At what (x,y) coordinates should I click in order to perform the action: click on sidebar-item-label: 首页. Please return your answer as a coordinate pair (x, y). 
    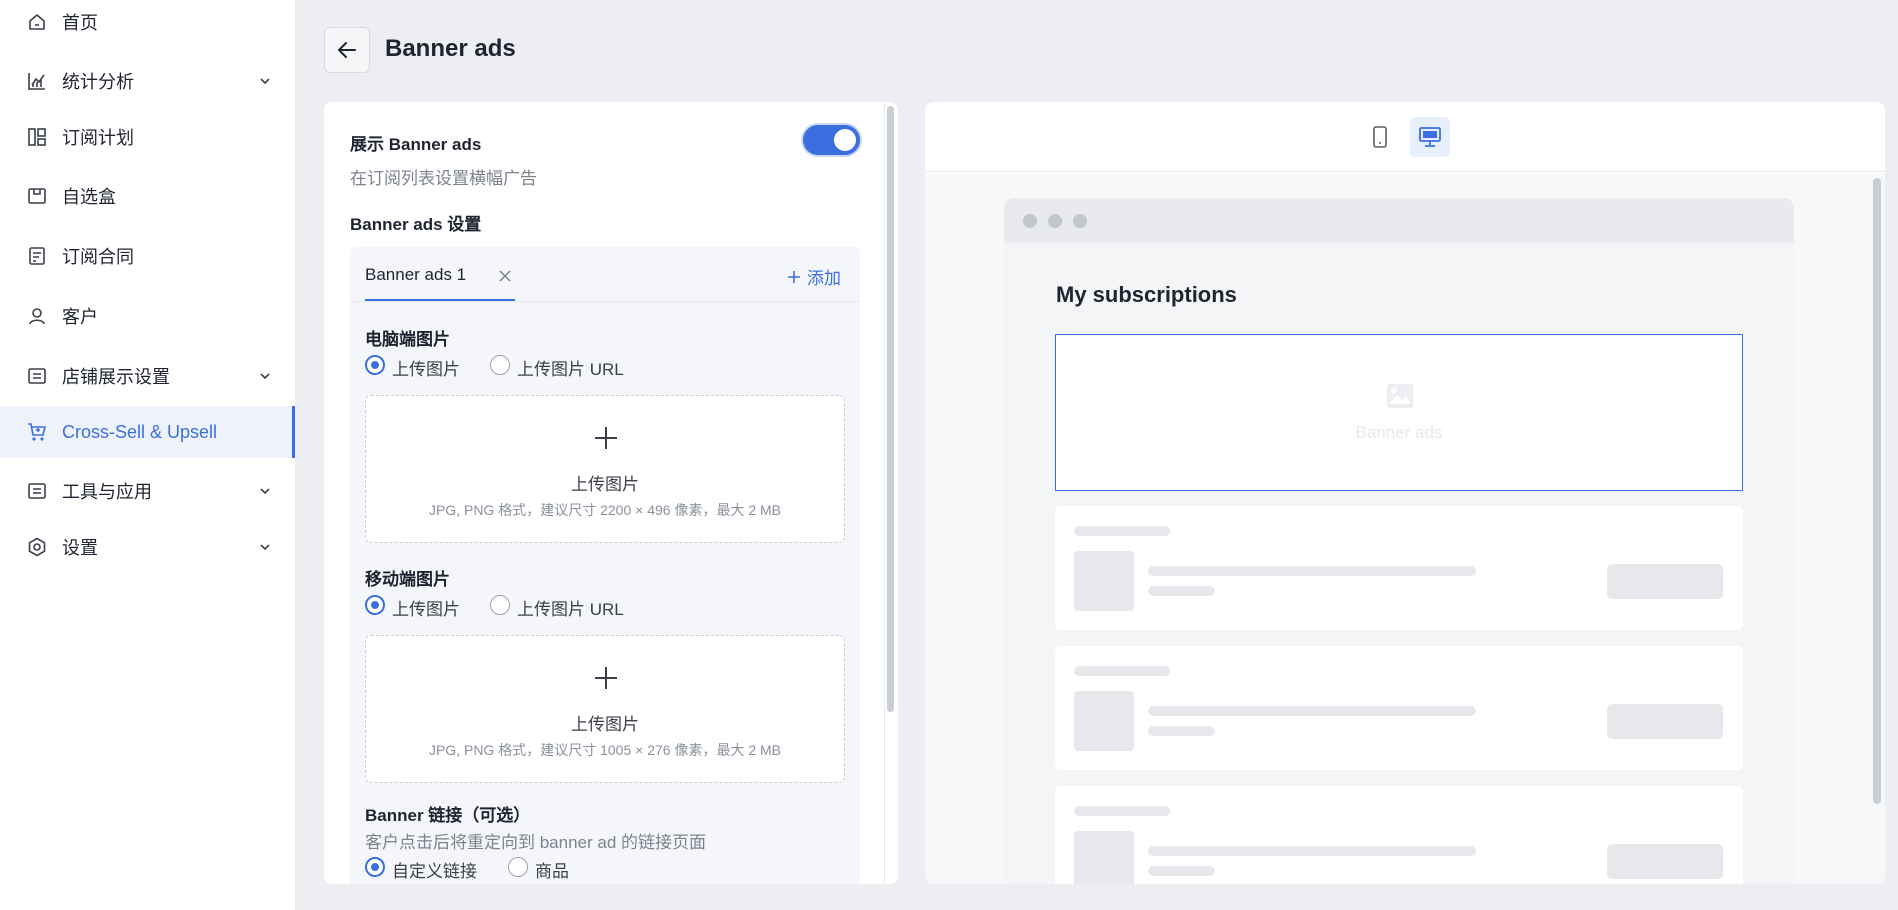
    Looking at the image, I should click on (80, 23).